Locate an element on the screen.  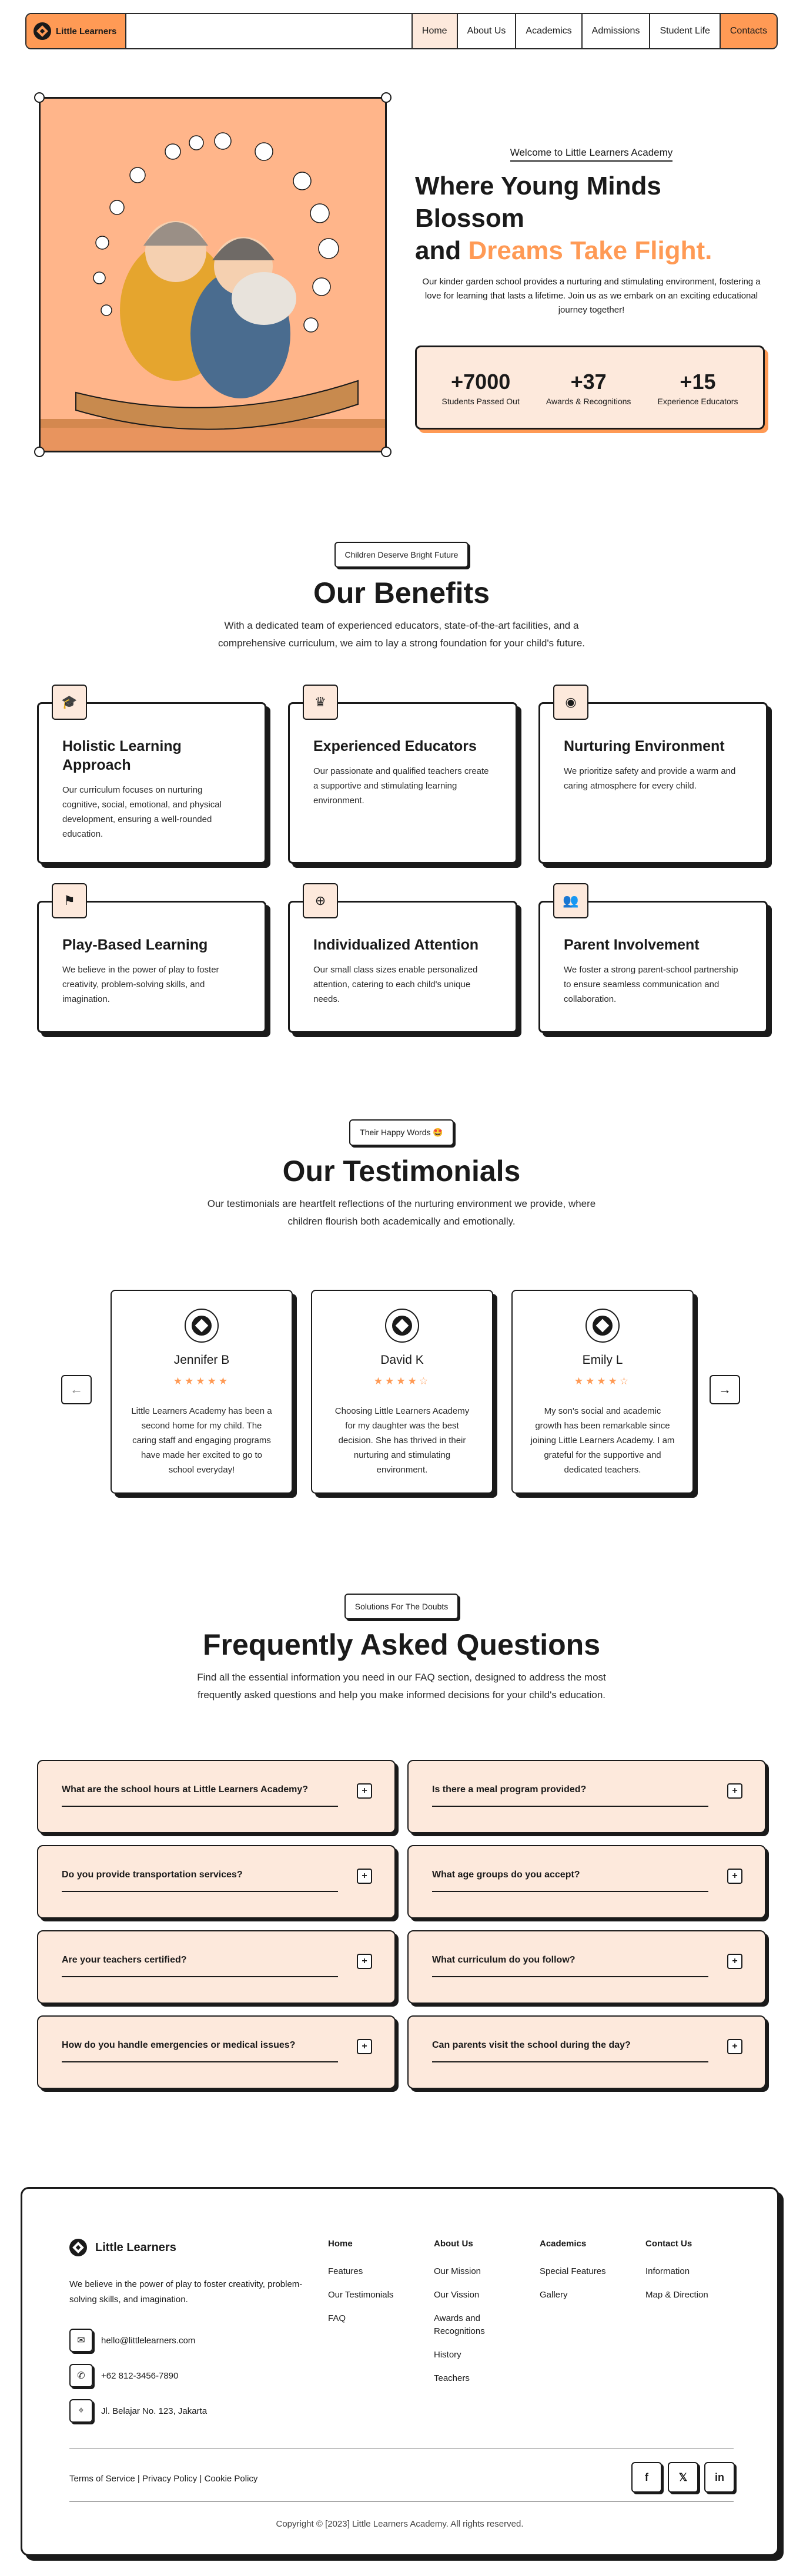
stat-value: +7000 is located at coordinates (481, 381).